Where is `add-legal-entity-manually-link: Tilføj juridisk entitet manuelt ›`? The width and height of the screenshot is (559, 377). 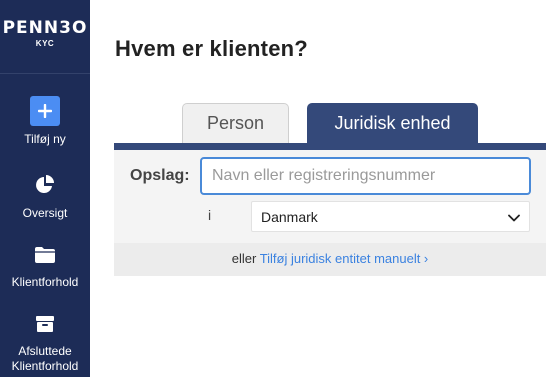 add-legal-entity-manually-link: Tilføj juridisk entitet manuelt › is located at coordinates (344, 258).